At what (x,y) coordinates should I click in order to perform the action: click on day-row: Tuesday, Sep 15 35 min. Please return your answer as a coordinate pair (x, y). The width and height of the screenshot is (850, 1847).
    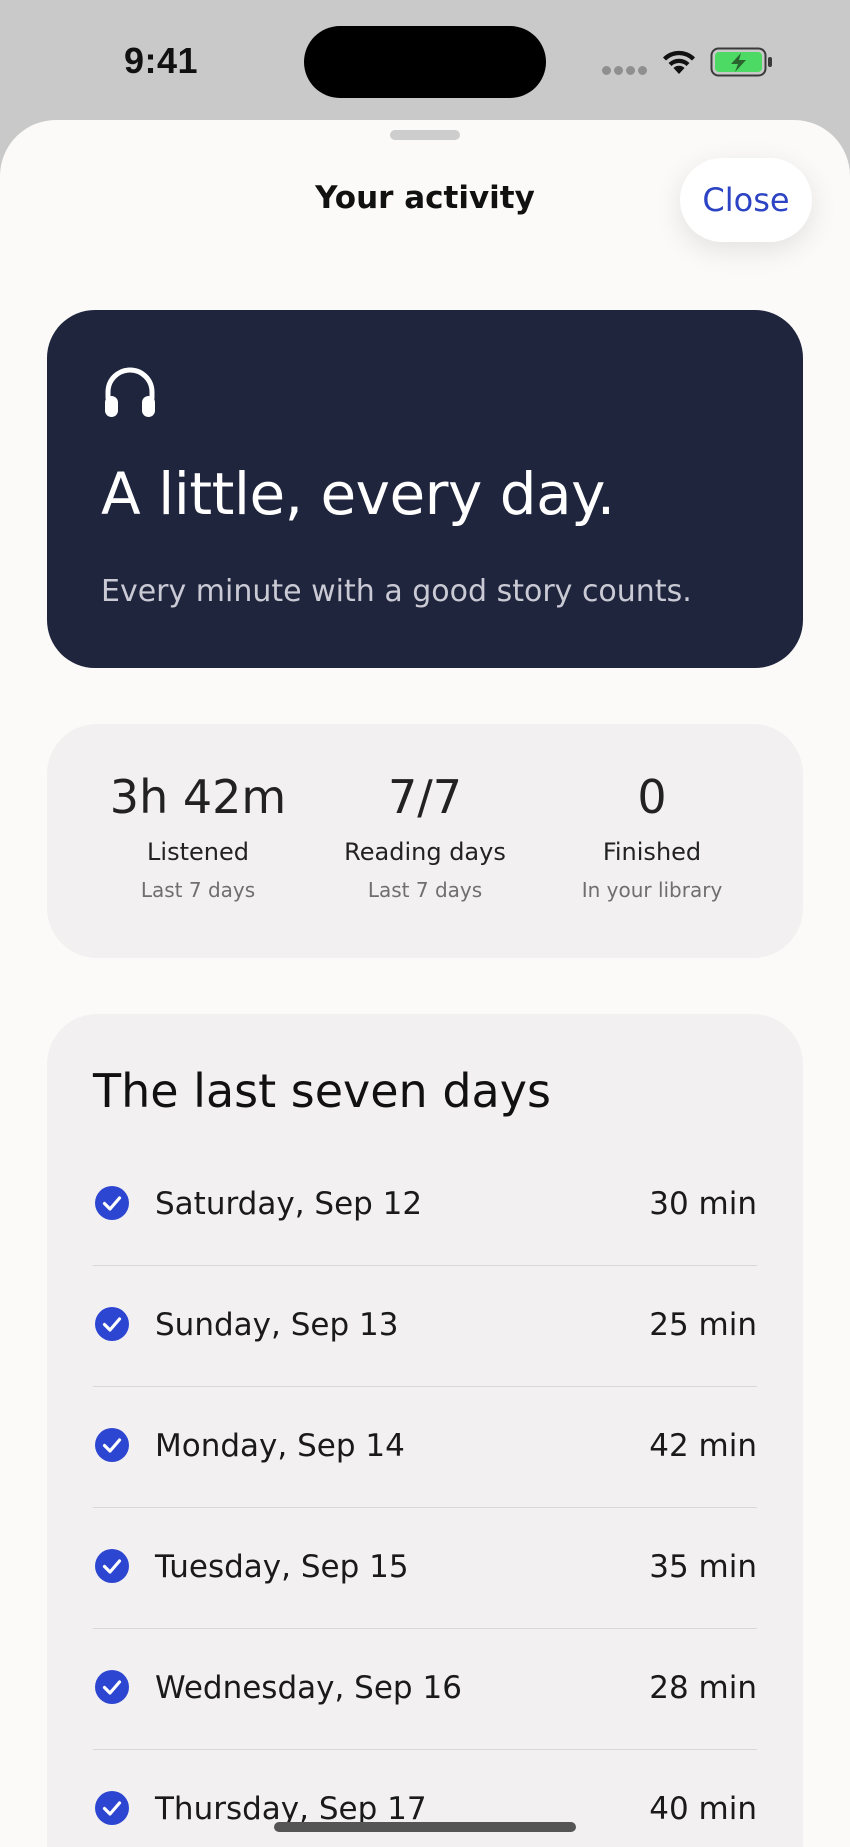
    Looking at the image, I should click on (425, 1569).